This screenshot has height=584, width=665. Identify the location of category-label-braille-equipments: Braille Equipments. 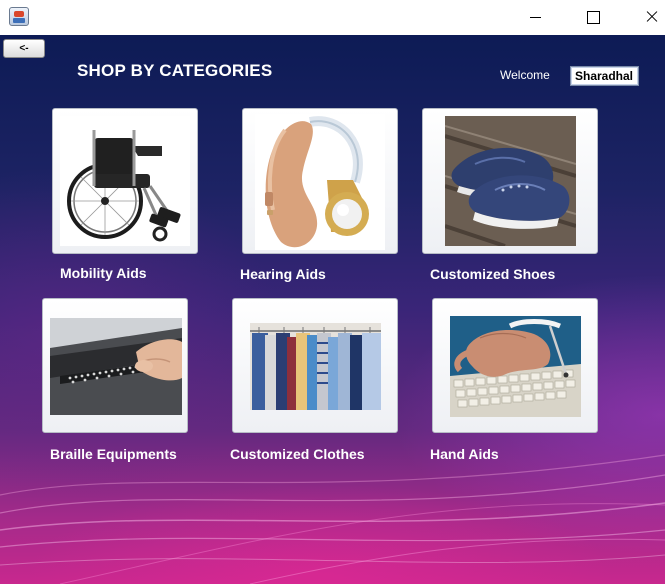
(113, 454).